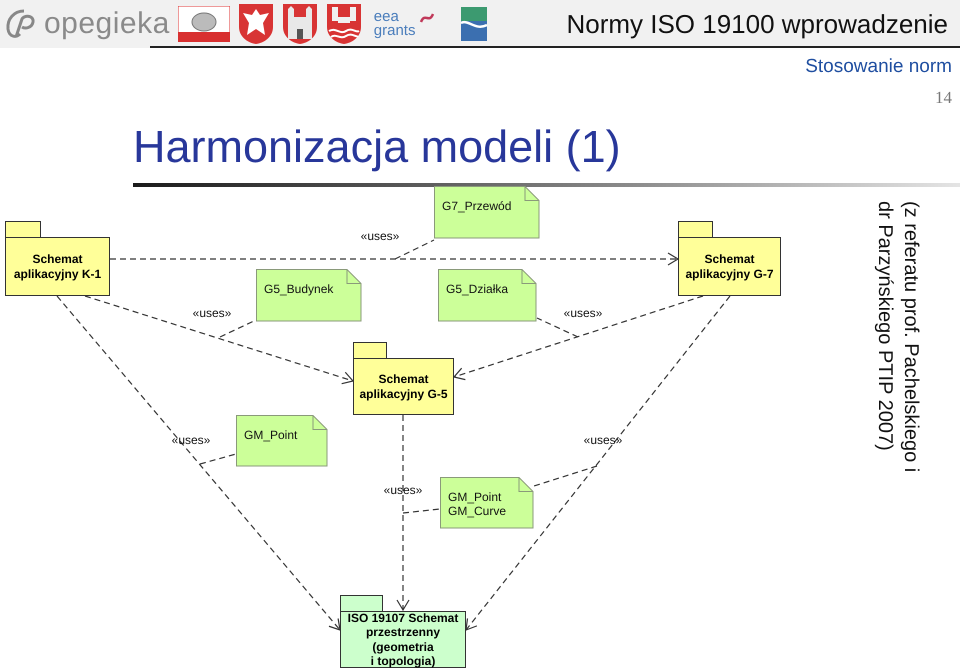  Describe the element at coordinates (107, 24) in the screenshot. I see `logo-wordmark: opegieka` at that location.